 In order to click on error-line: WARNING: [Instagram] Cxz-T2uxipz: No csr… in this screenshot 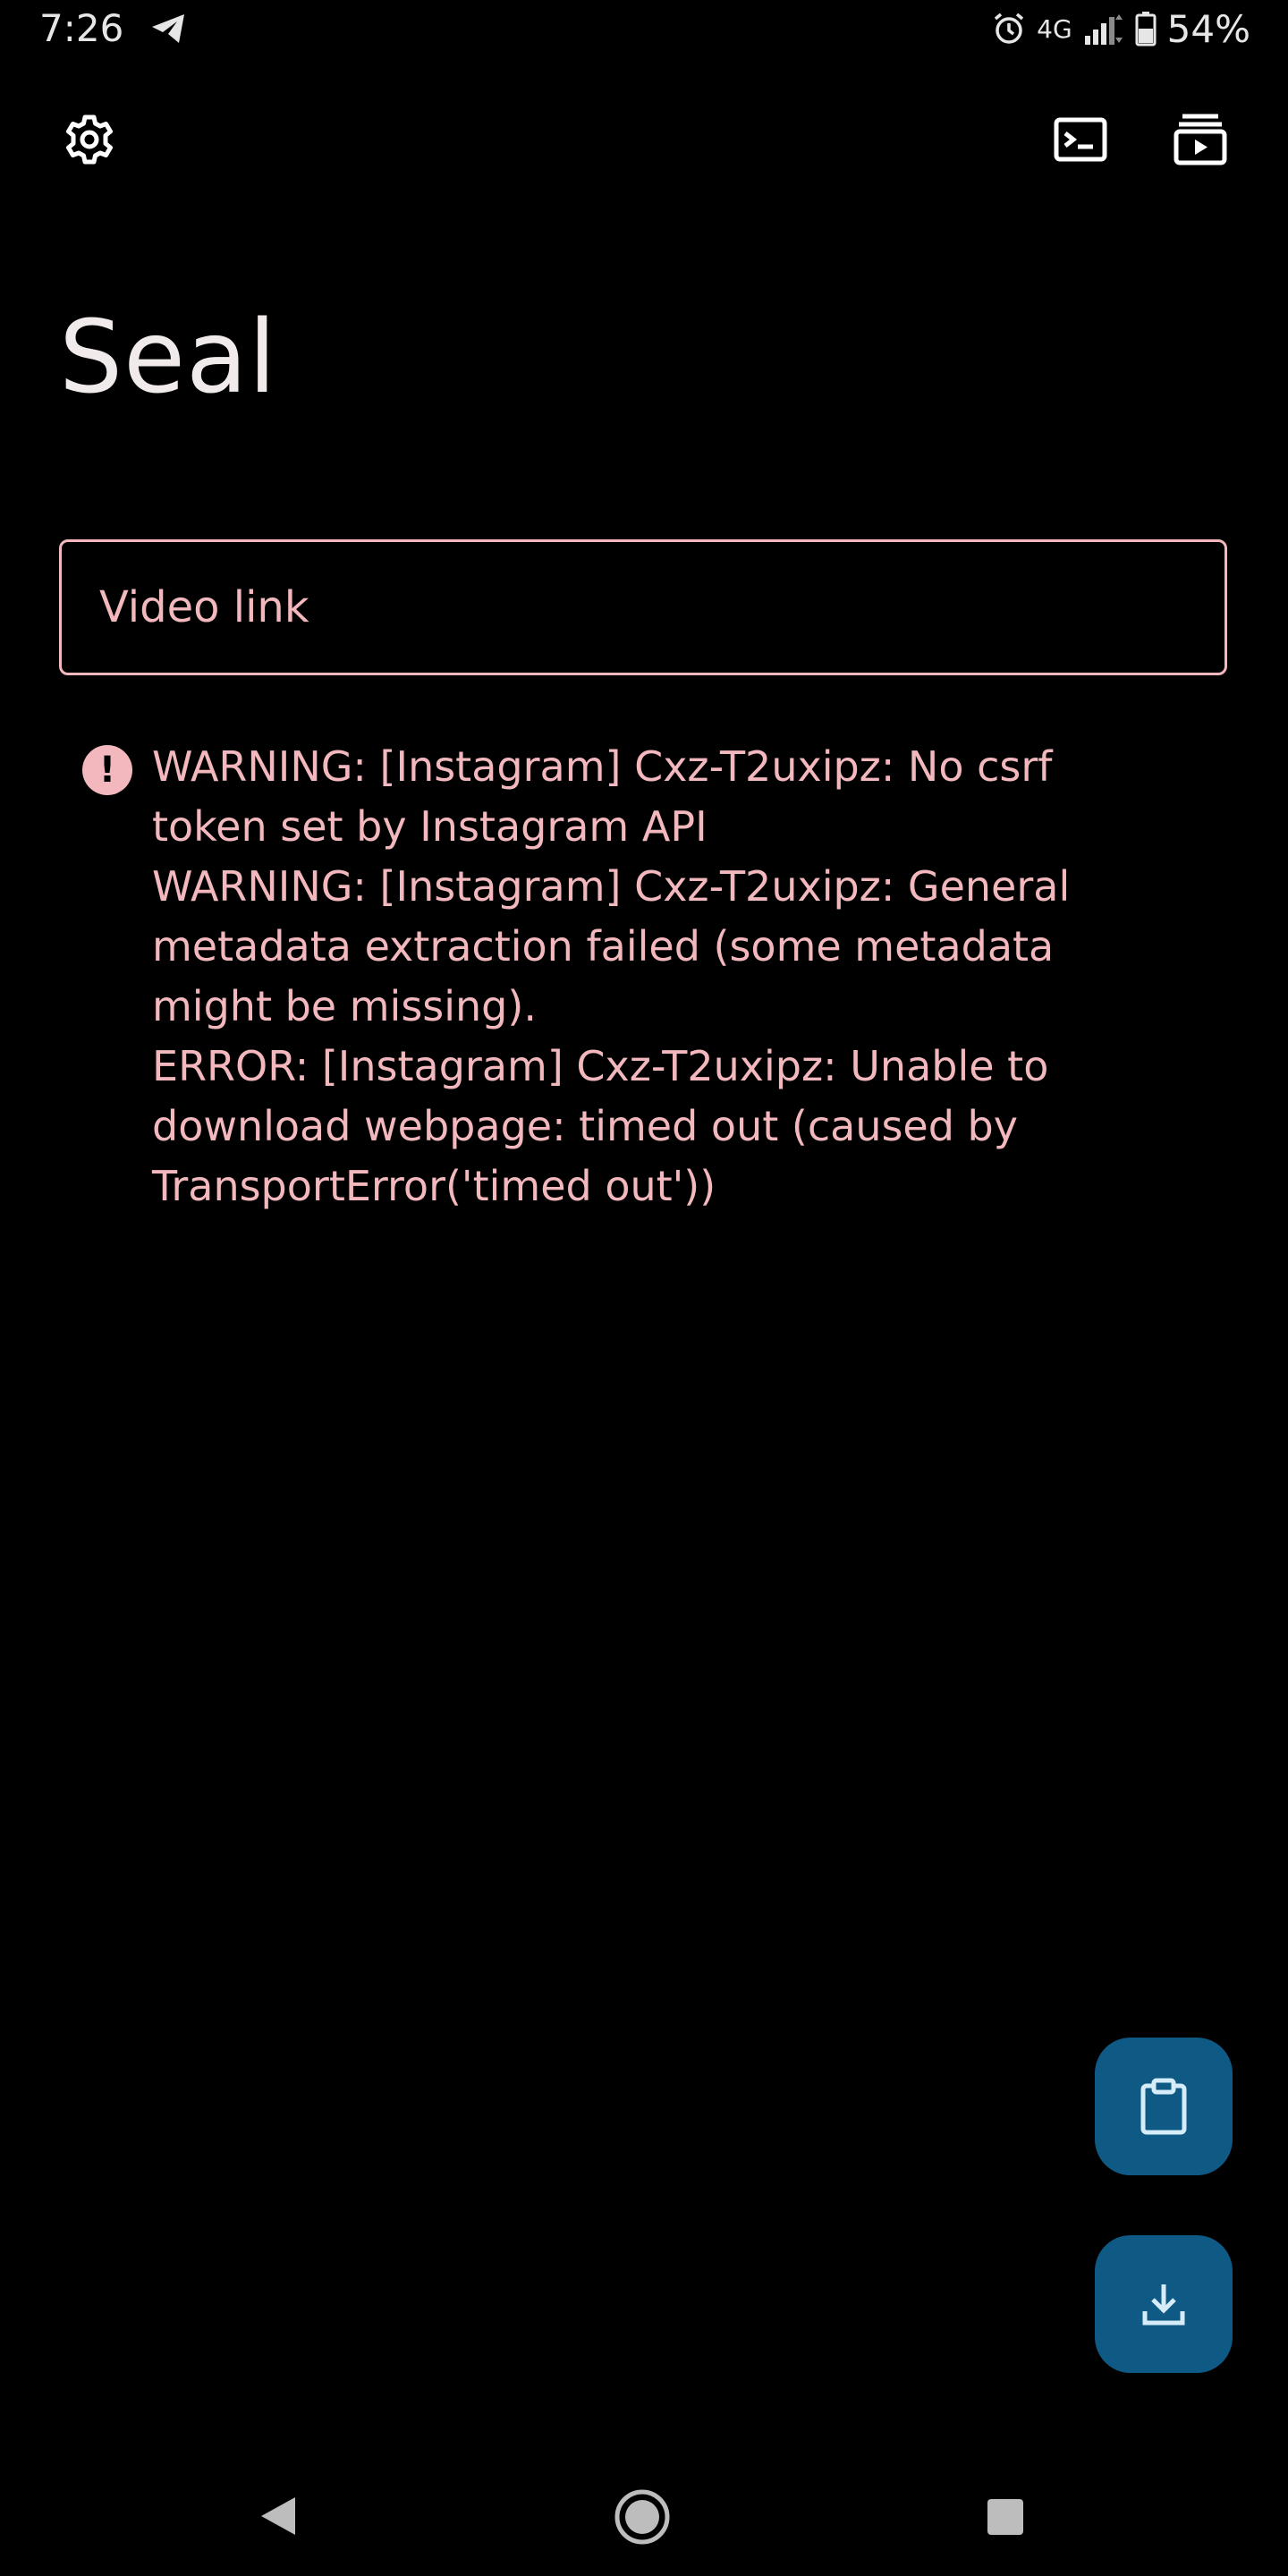, I will do `click(602, 766)`.